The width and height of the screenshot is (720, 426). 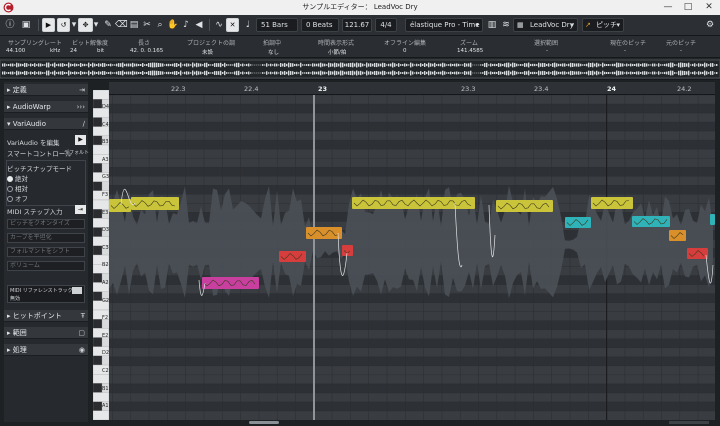 I want to click on horizontal-scrollbar, so click(x=412, y=423).